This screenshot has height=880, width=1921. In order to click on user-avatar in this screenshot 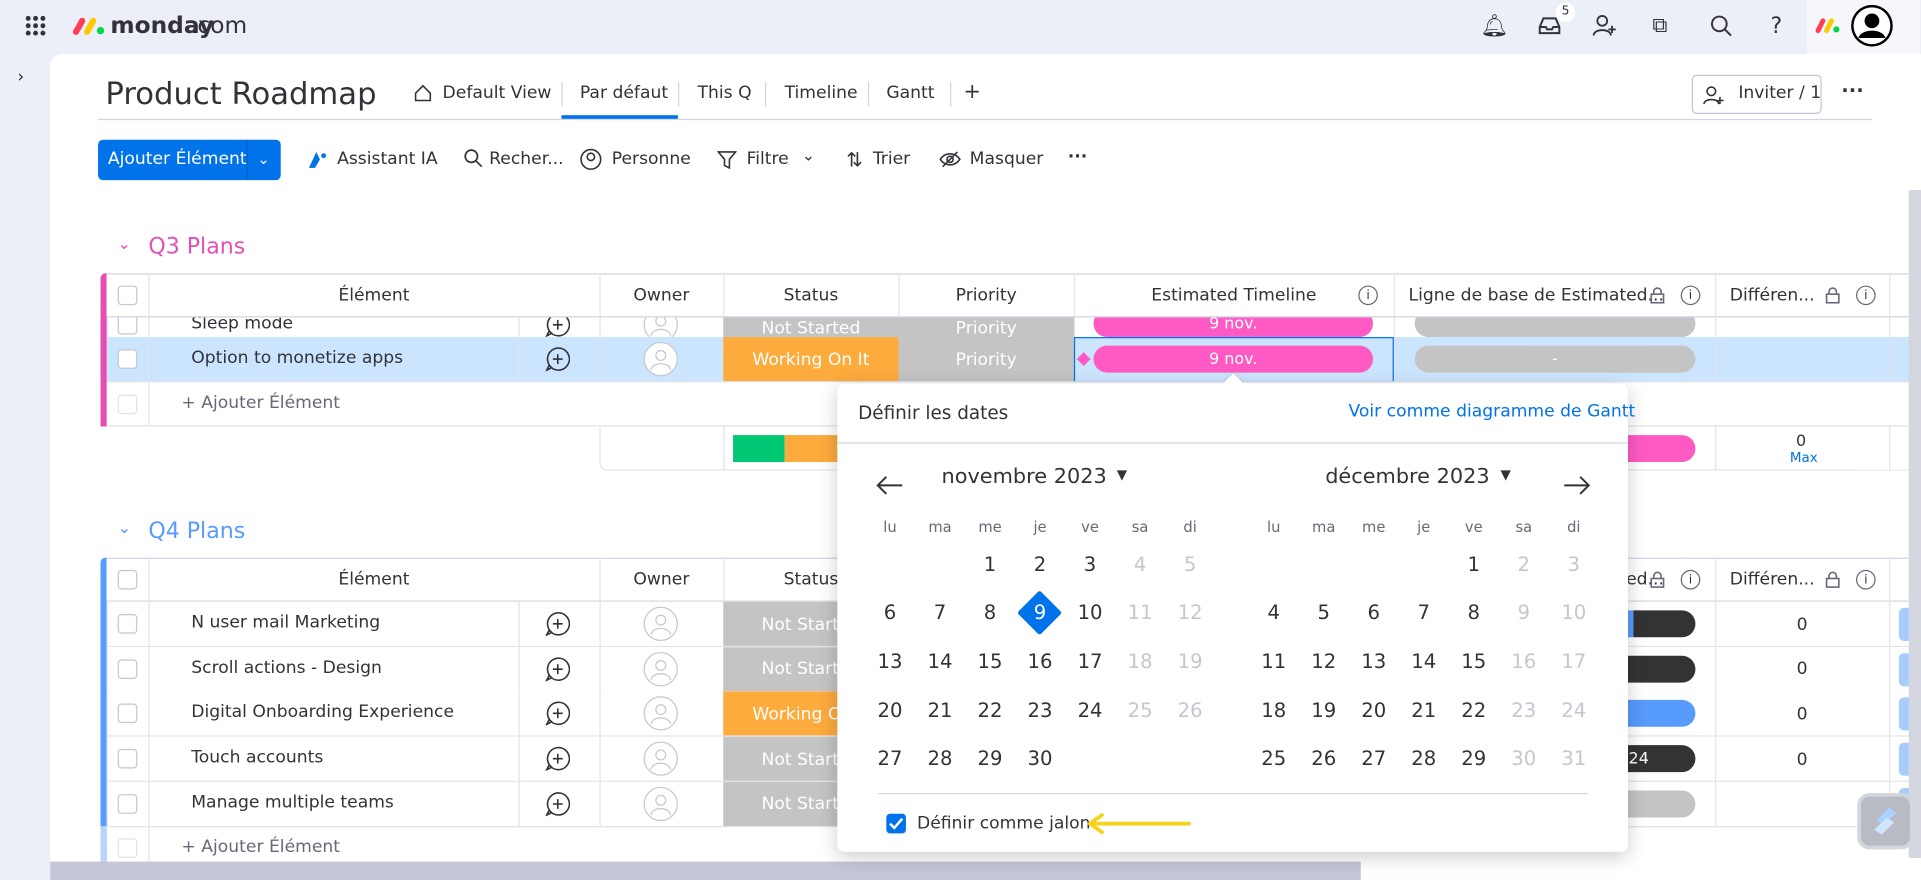, I will do `click(1872, 25)`.